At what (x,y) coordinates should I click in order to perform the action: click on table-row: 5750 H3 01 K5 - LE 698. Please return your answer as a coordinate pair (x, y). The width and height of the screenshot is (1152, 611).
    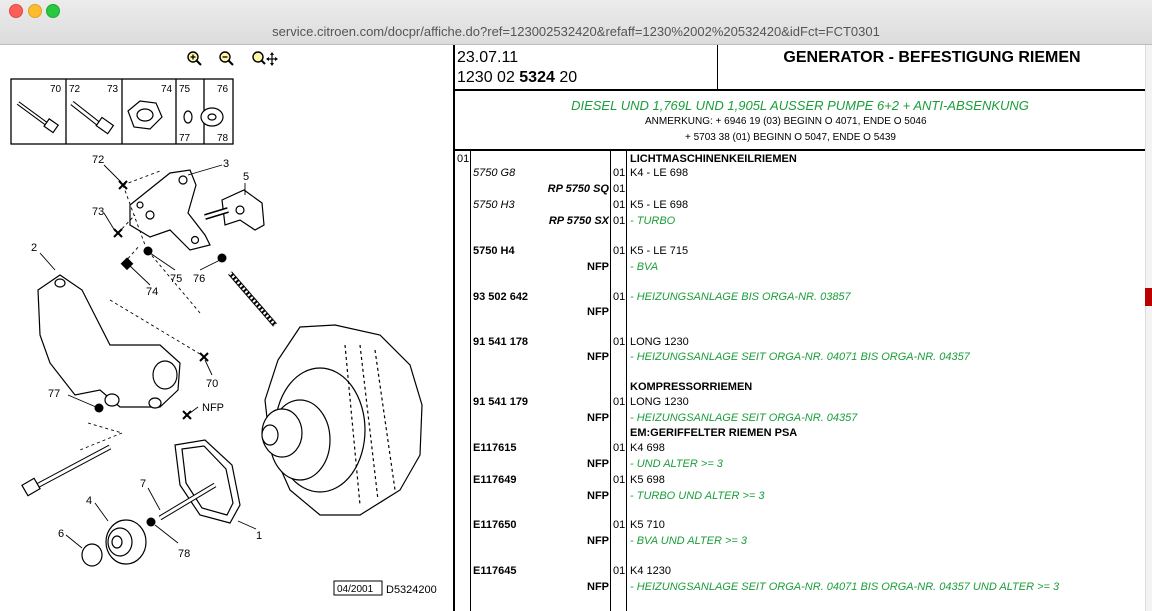
    Looking at the image, I should click on (800, 206).